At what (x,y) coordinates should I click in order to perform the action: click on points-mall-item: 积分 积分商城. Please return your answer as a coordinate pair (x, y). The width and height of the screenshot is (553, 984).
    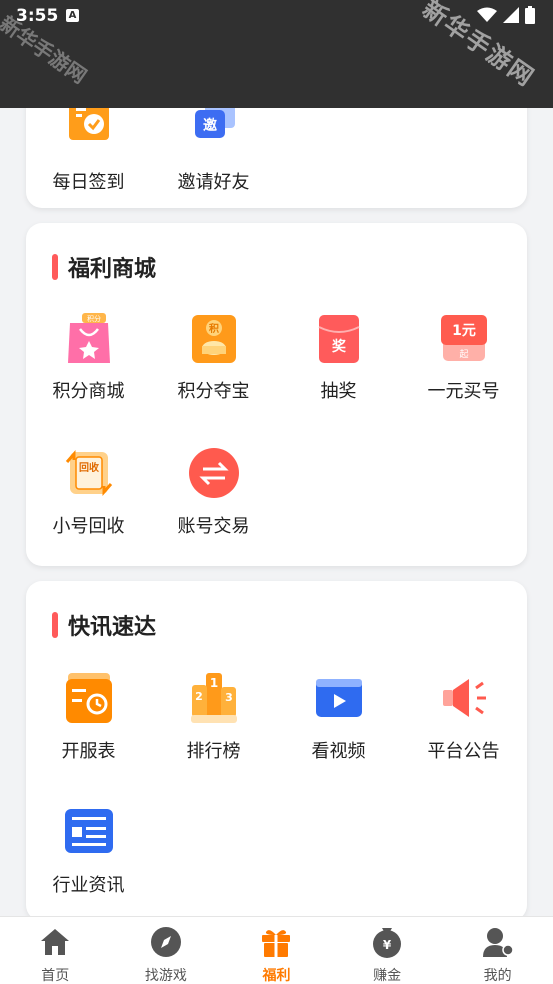
    Looking at the image, I should click on (88, 358).